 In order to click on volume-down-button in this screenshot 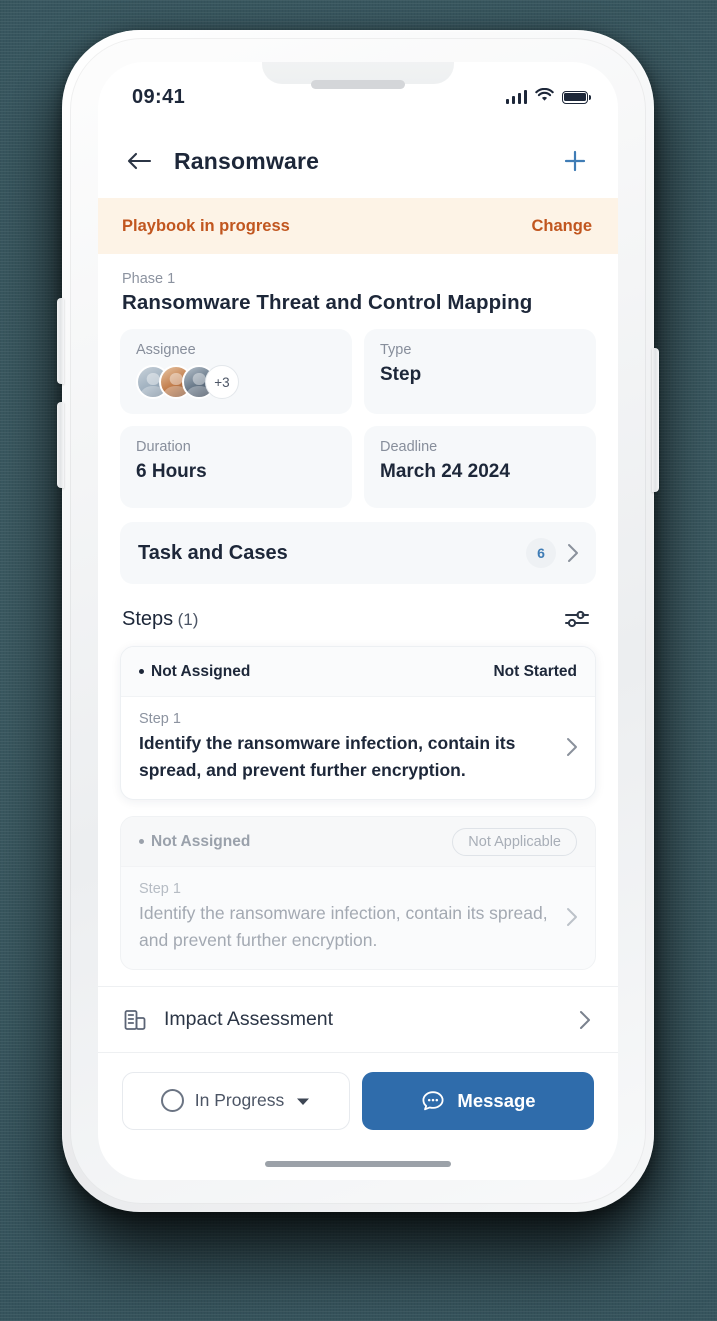, I will do `click(60, 445)`.